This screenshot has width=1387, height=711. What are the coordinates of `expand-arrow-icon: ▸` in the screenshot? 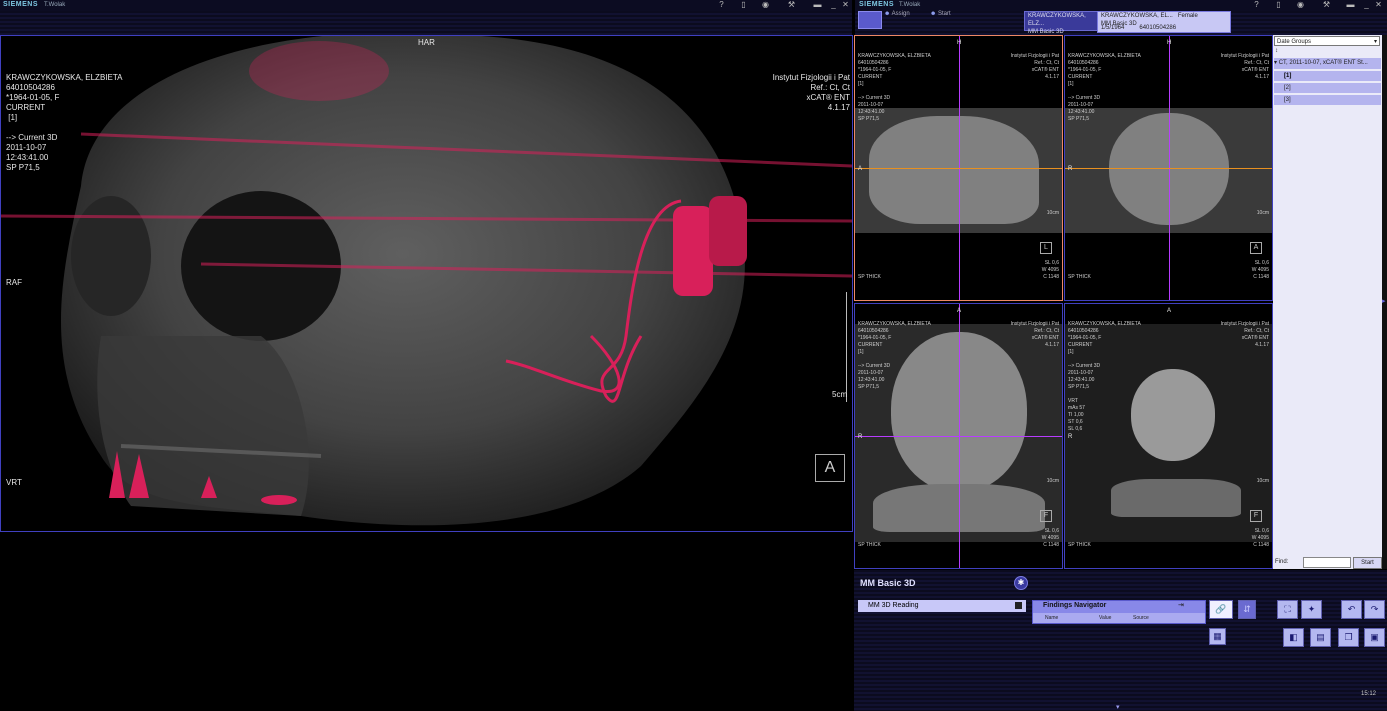 It's located at (1384, 301).